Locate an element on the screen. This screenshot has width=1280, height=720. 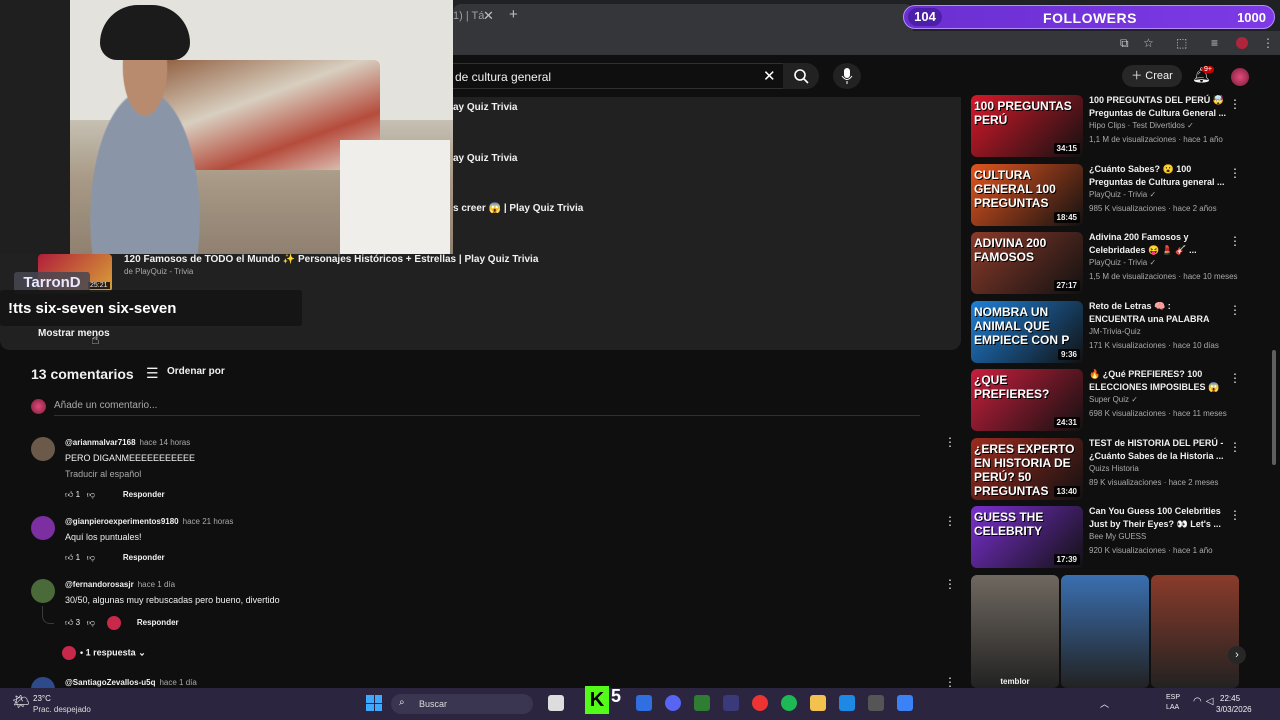
discord-icon is located at coordinates (673, 703).